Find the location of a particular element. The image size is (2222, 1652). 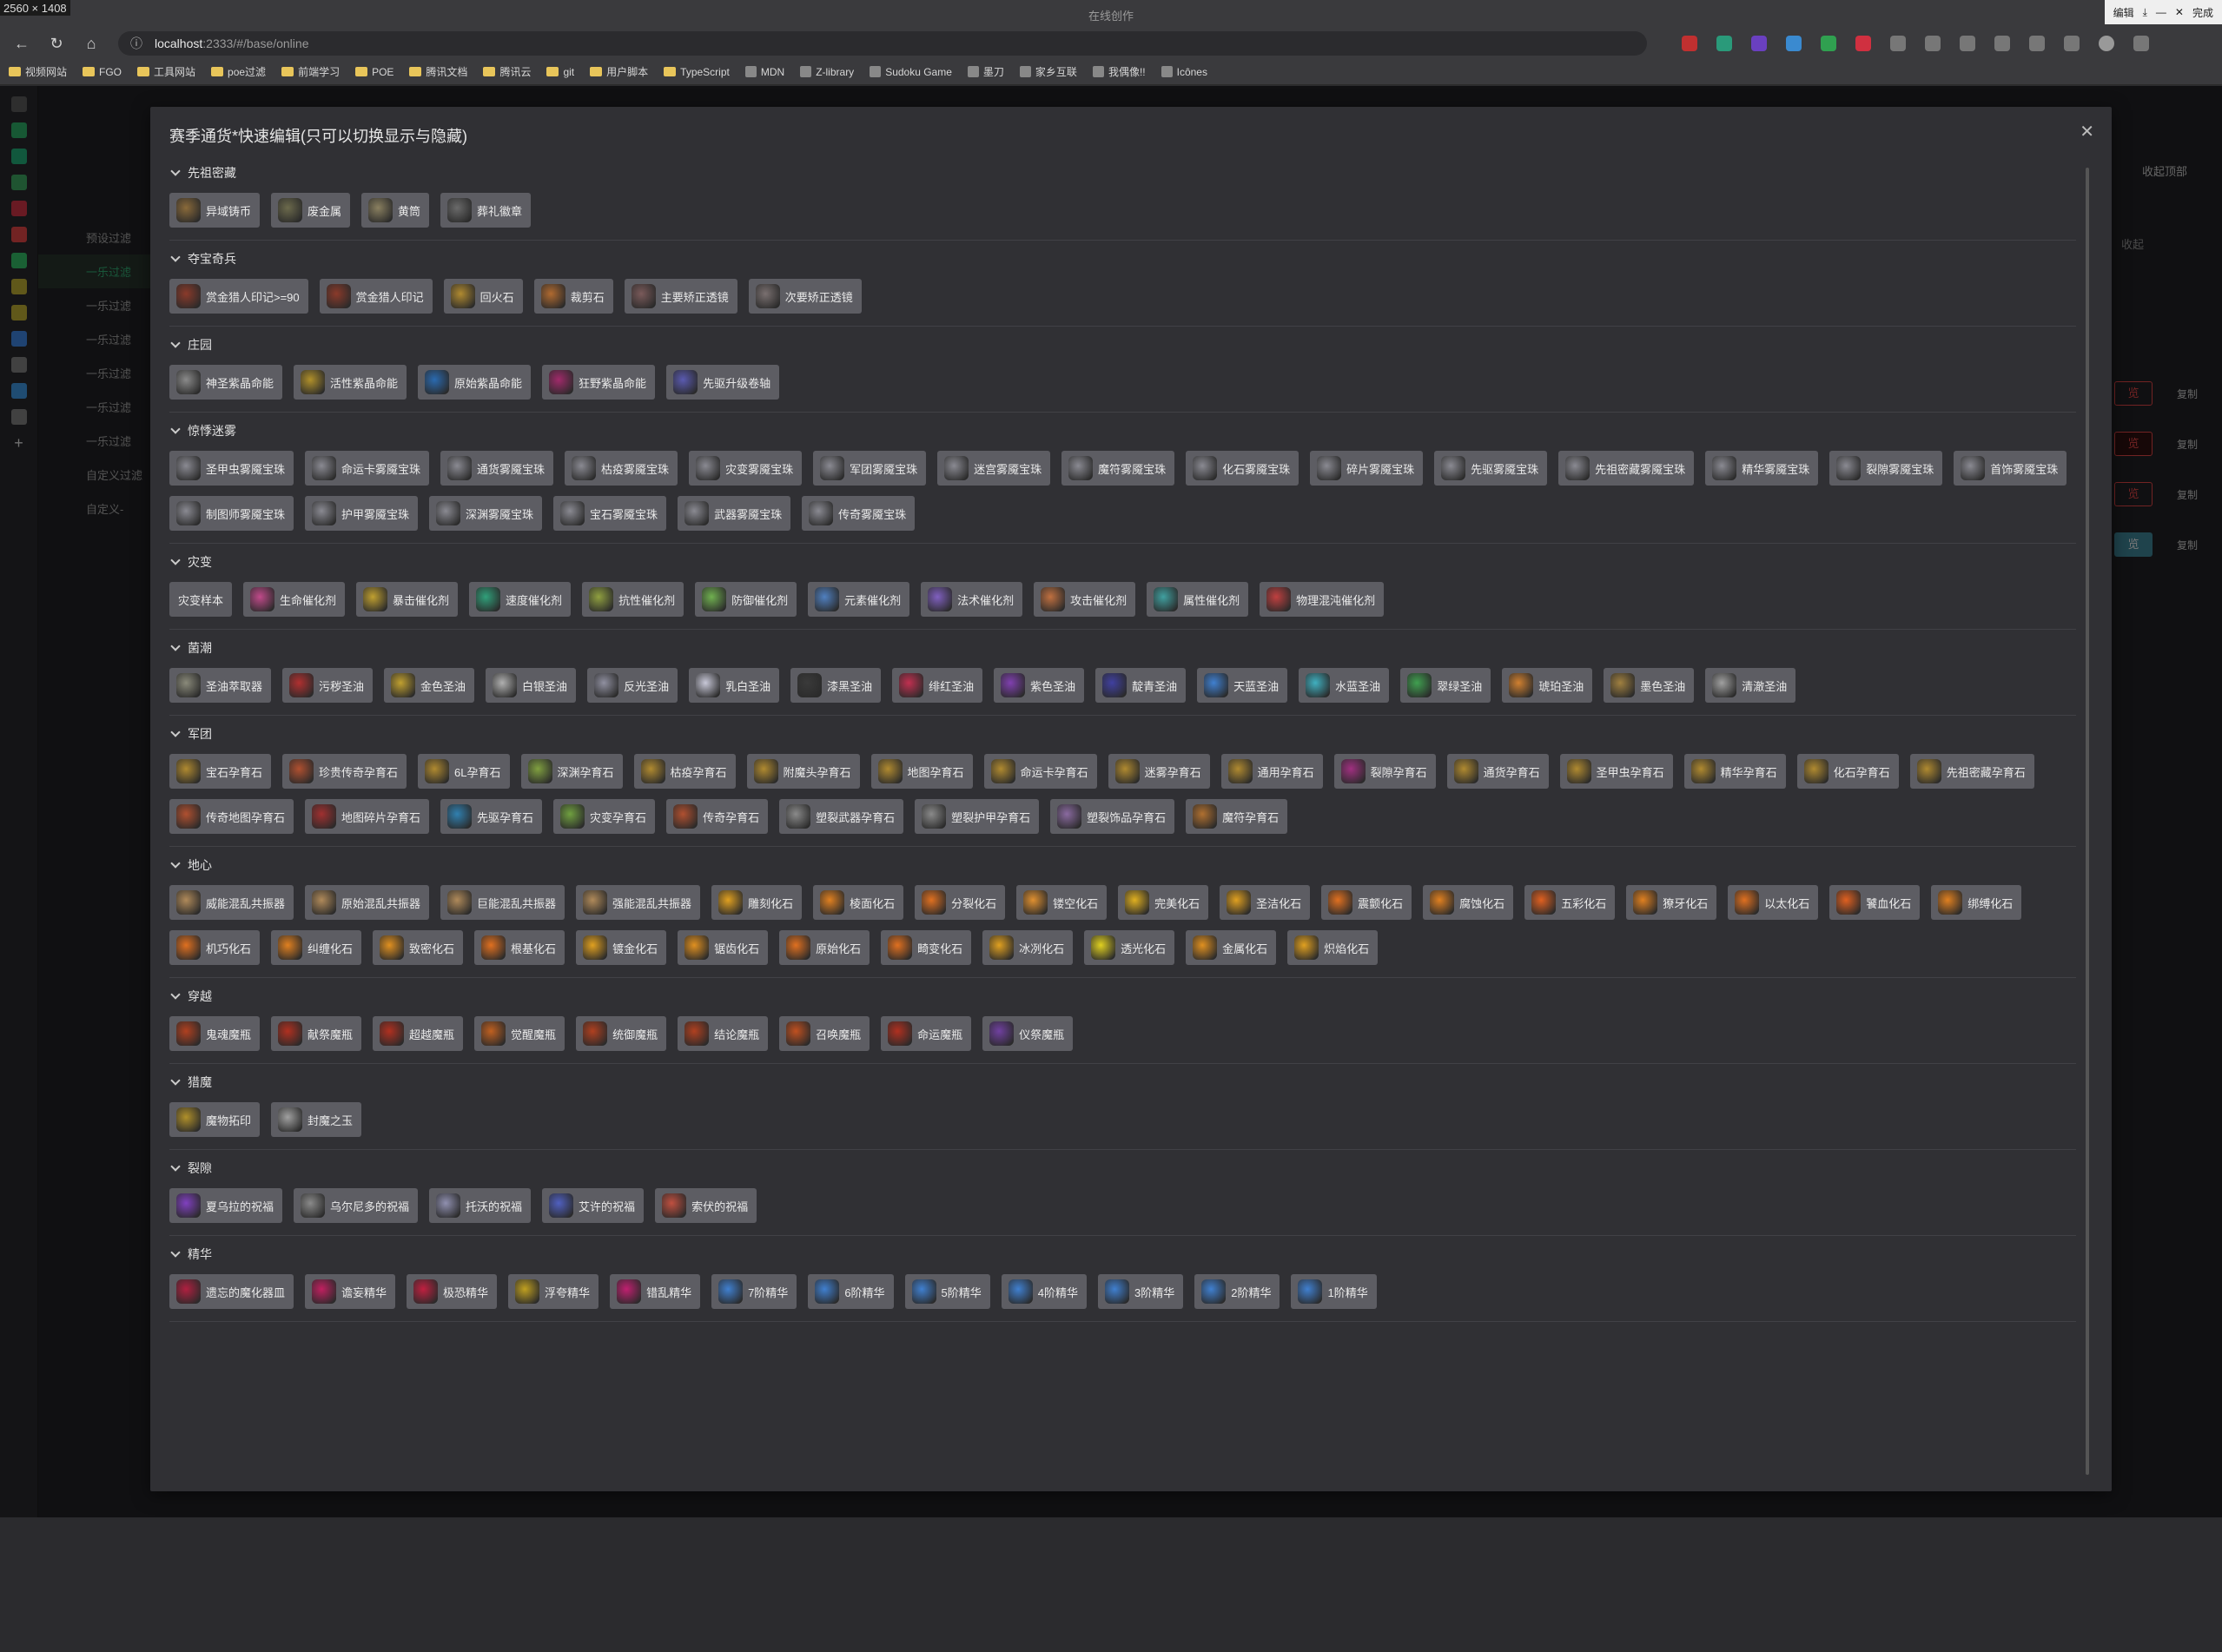

toggle-item-button: 五彩化石 is located at coordinates (1570, 902).